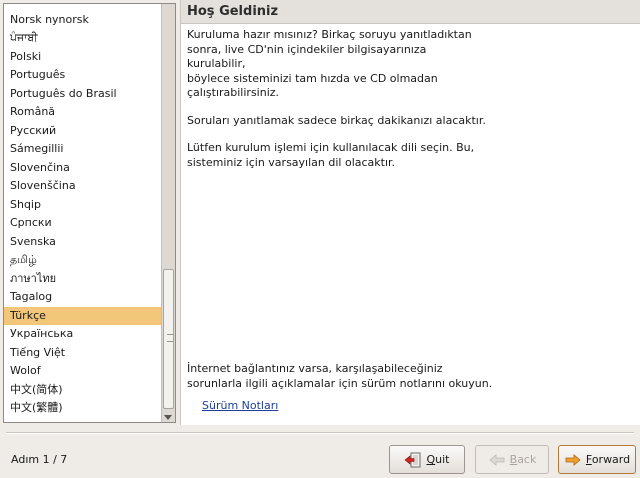 The height and width of the screenshot is (478, 640). I want to click on grip-icon, so click(170, 338).